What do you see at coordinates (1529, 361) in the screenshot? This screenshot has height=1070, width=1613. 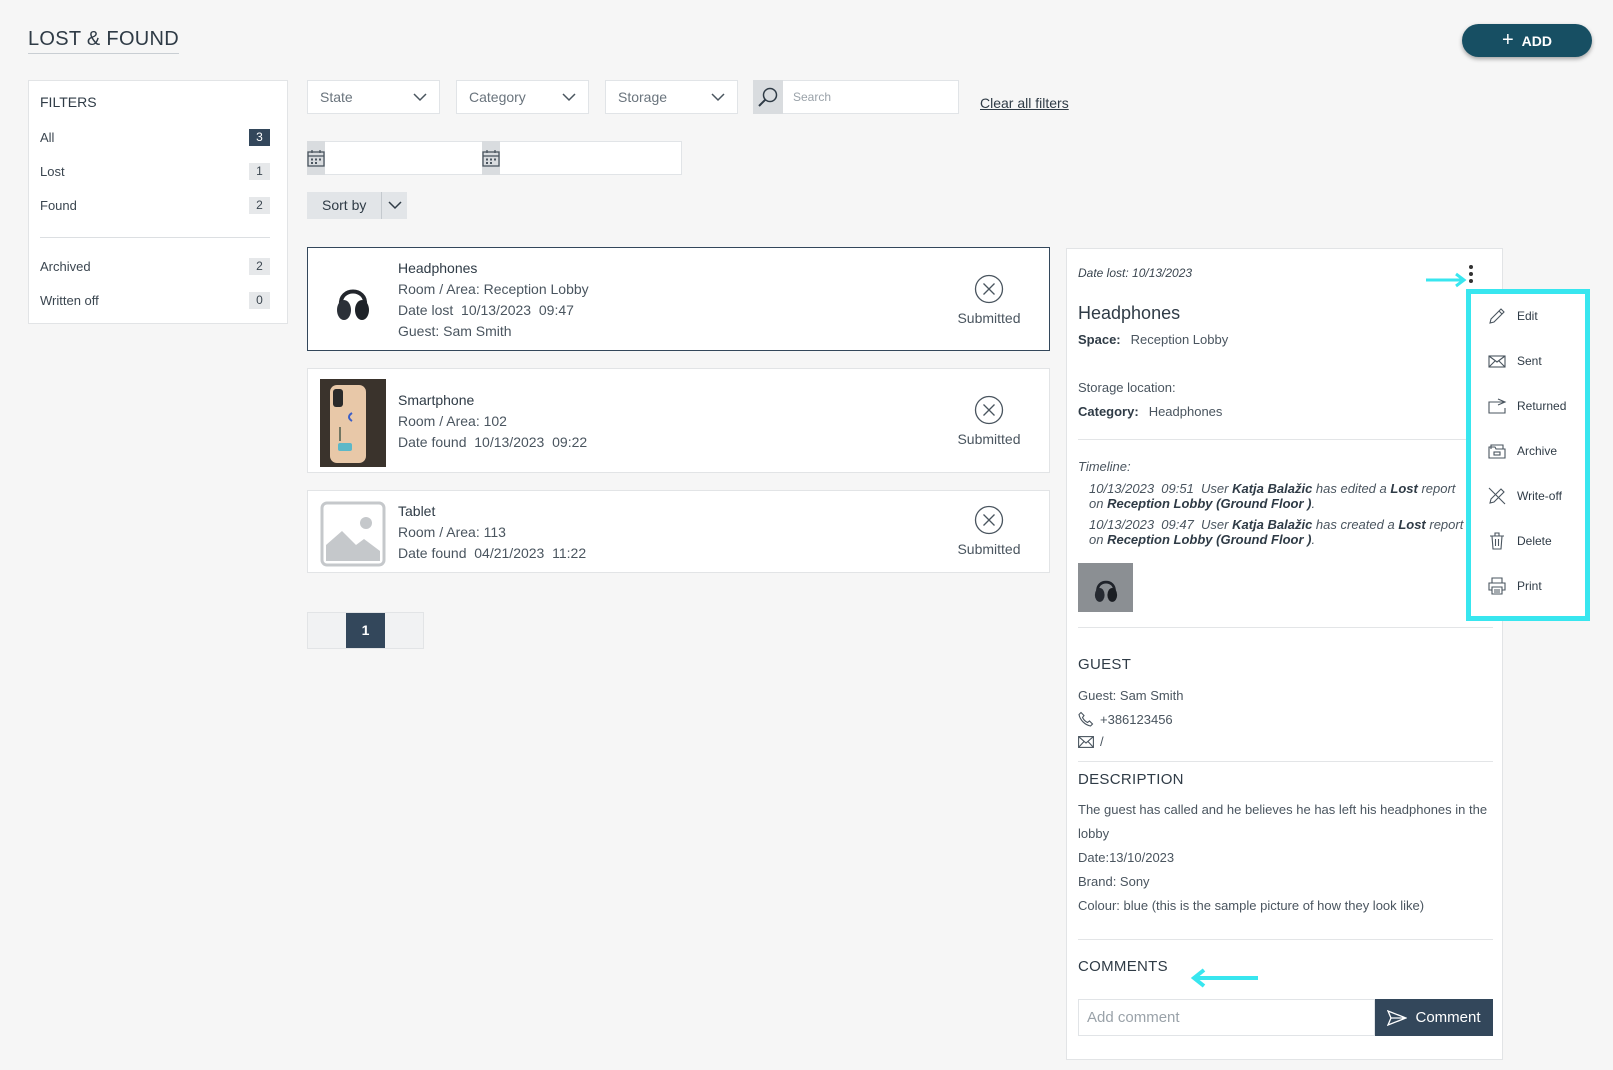 I see `menu-item-label: Sent` at bounding box center [1529, 361].